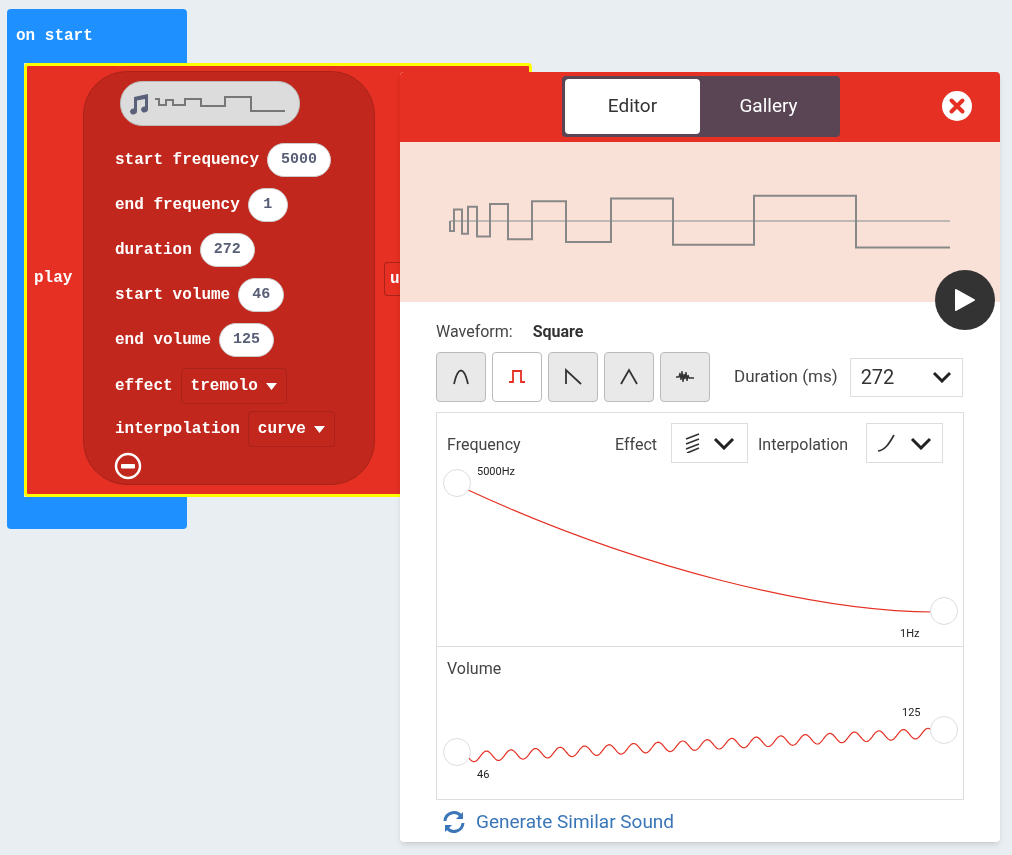  I want to click on duration-label: Duration (ms), so click(786, 377).